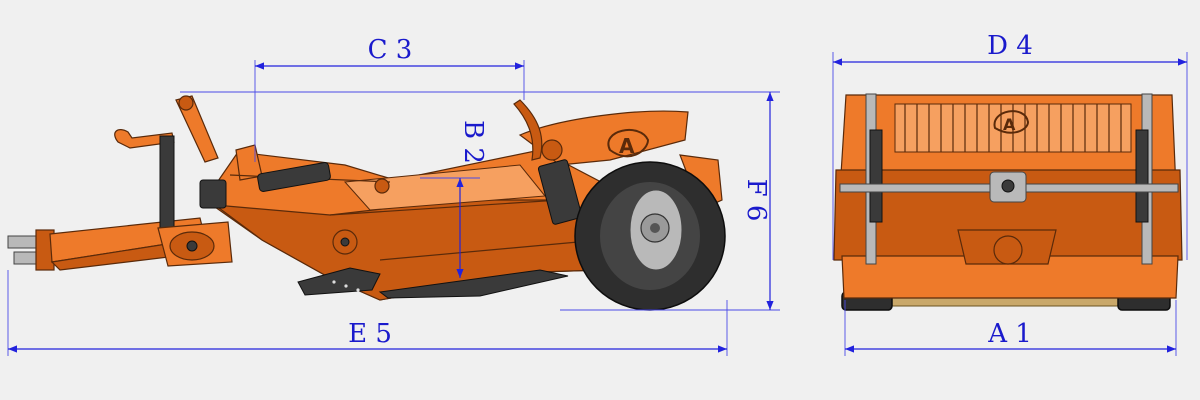 The height and width of the screenshot is (400, 1200). Describe the element at coordinates (1009, 334) in the screenshot. I see `dim-a-label: A 1` at that location.